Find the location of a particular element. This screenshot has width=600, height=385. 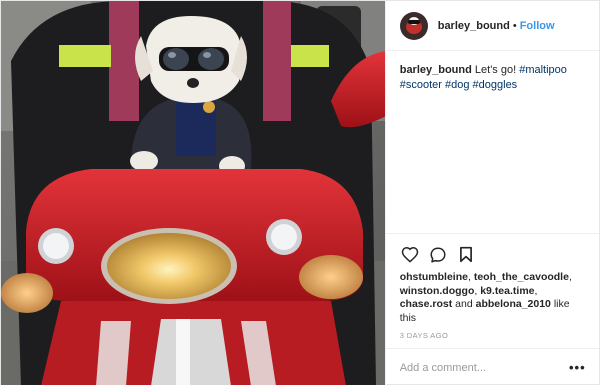

comment-bar: ••• is located at coordinates (492, 366).